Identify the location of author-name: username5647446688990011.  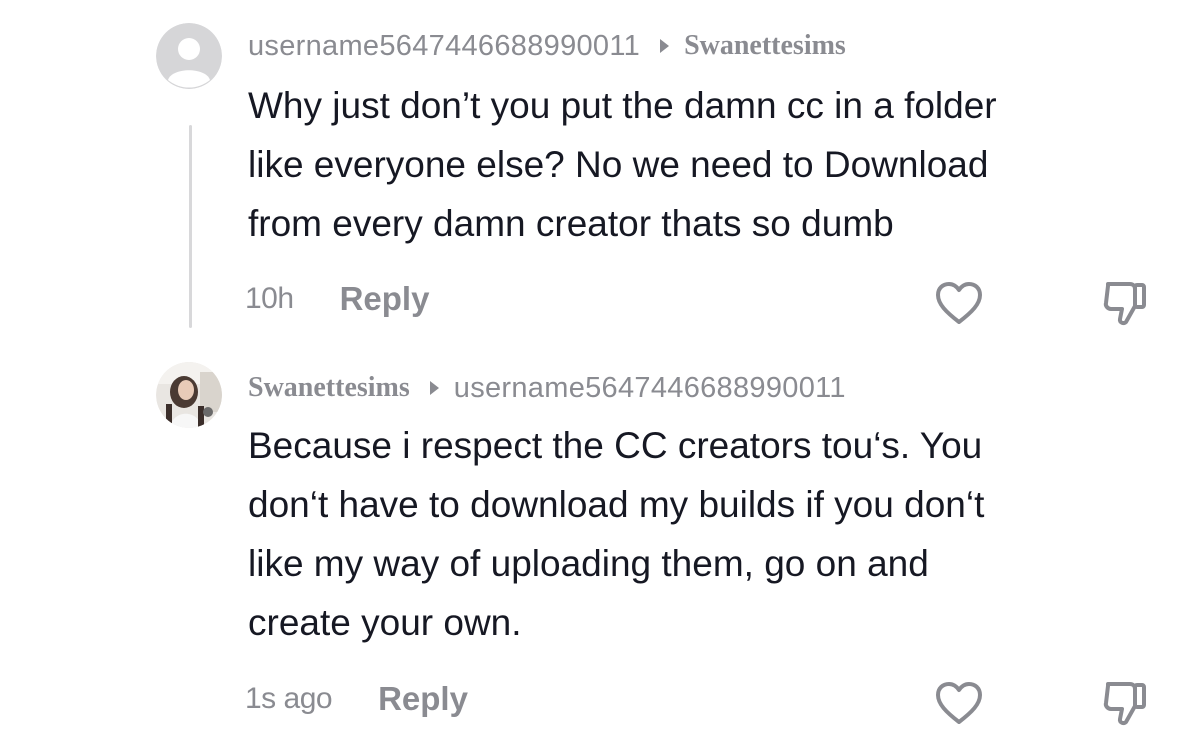
(444, 46).